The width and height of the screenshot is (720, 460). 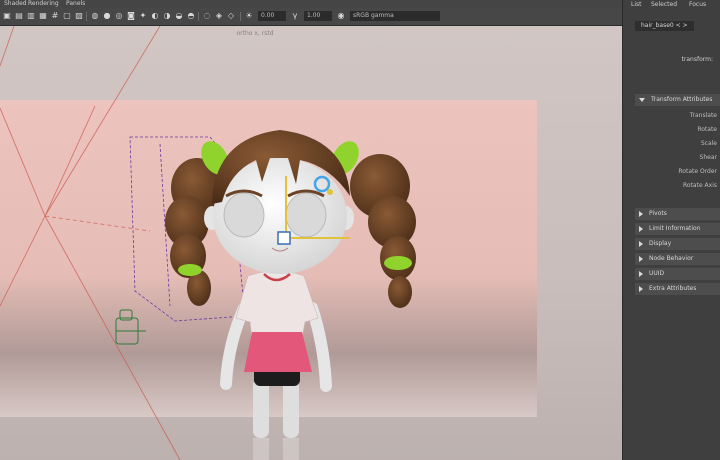 What do you see at coordinates (15, 4) in the screenshot?
I see `menu-shading: Shaded` at bounding box center [15, 4].